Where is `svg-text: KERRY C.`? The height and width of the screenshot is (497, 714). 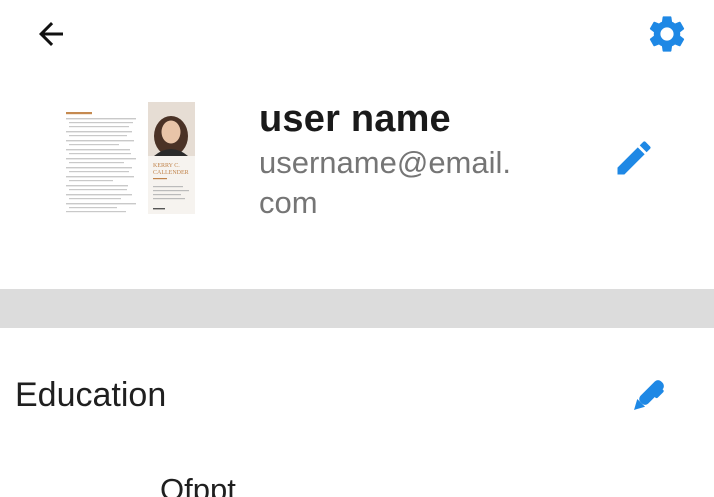 svg-text: KERRY C. is located at coordinates (166, 166).